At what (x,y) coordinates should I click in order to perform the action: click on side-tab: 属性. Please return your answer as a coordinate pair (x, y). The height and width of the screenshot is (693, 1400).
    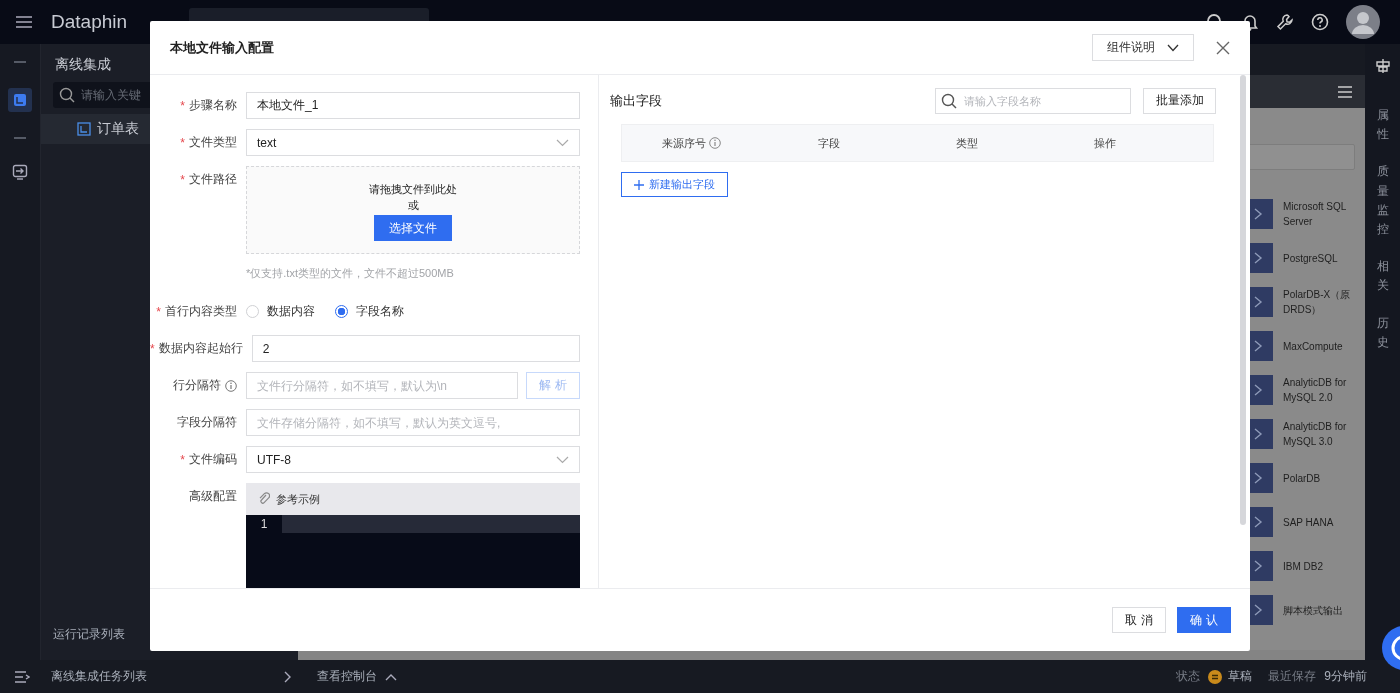
    Looking at the image, I should click on (1382, 125).